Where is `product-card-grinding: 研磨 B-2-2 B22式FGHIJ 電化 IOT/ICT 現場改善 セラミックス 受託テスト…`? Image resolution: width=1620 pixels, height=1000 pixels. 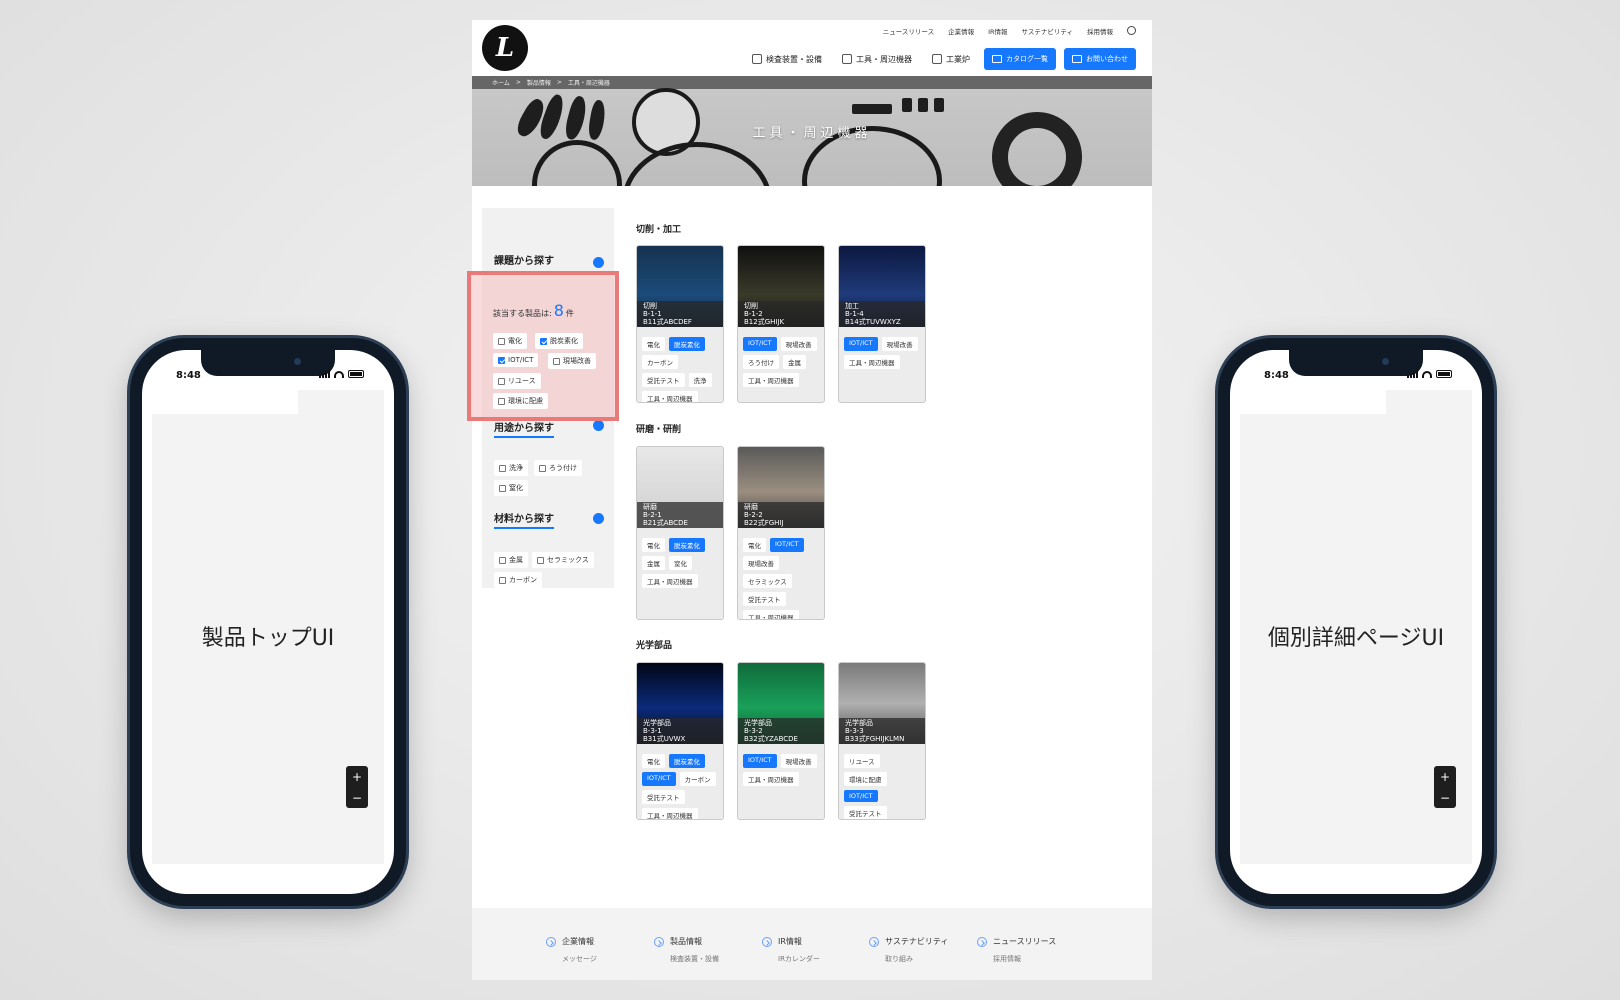
product-card-grinding: 研磨 B-2-2 B22式FGHIJ 電化 IOT/ICT 現場改善 セラミックス 受託テスト… is located at coordinates (781, 533).